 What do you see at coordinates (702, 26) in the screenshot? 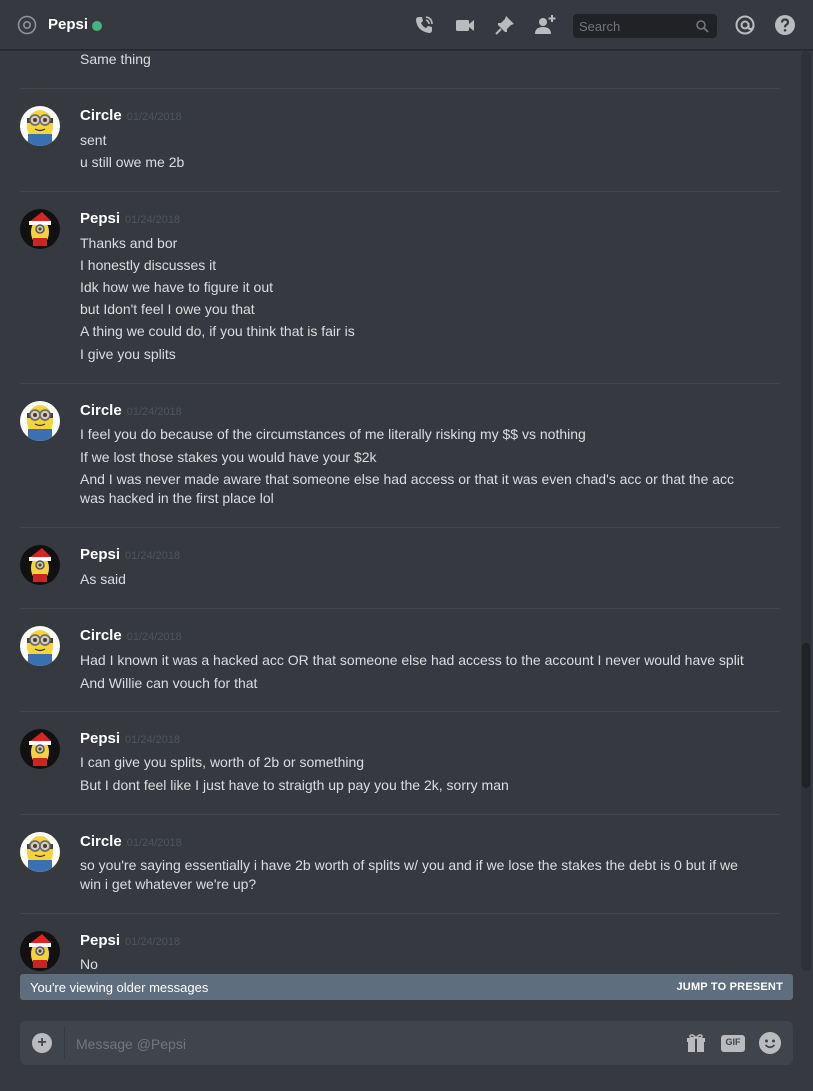
I see `search-icon` at bounding box center [702, 26].